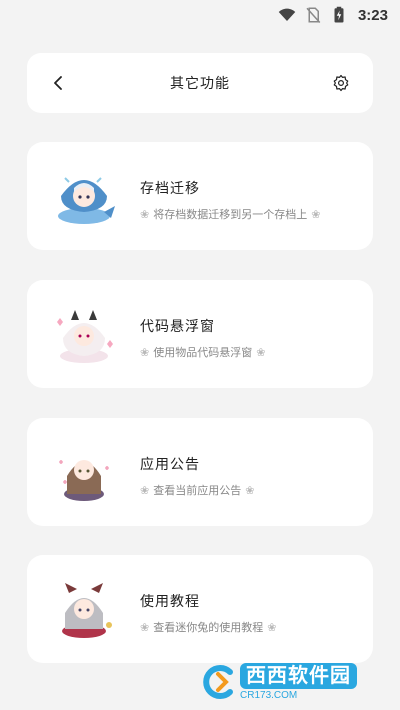  I want to click on card-desc-text: 查看迷你兔的使用教程, so click(208, 627).